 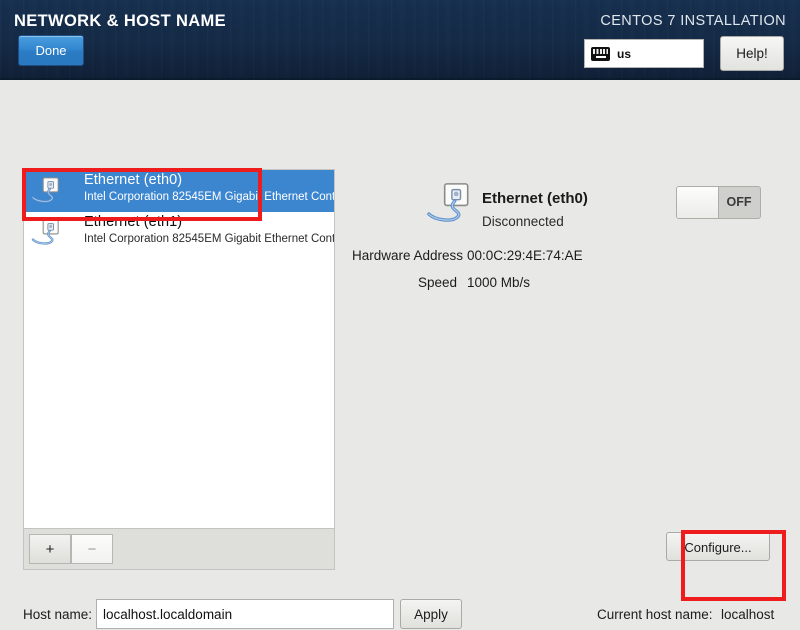 I want to click on keyboard-icon, so click(x=600, y=53).